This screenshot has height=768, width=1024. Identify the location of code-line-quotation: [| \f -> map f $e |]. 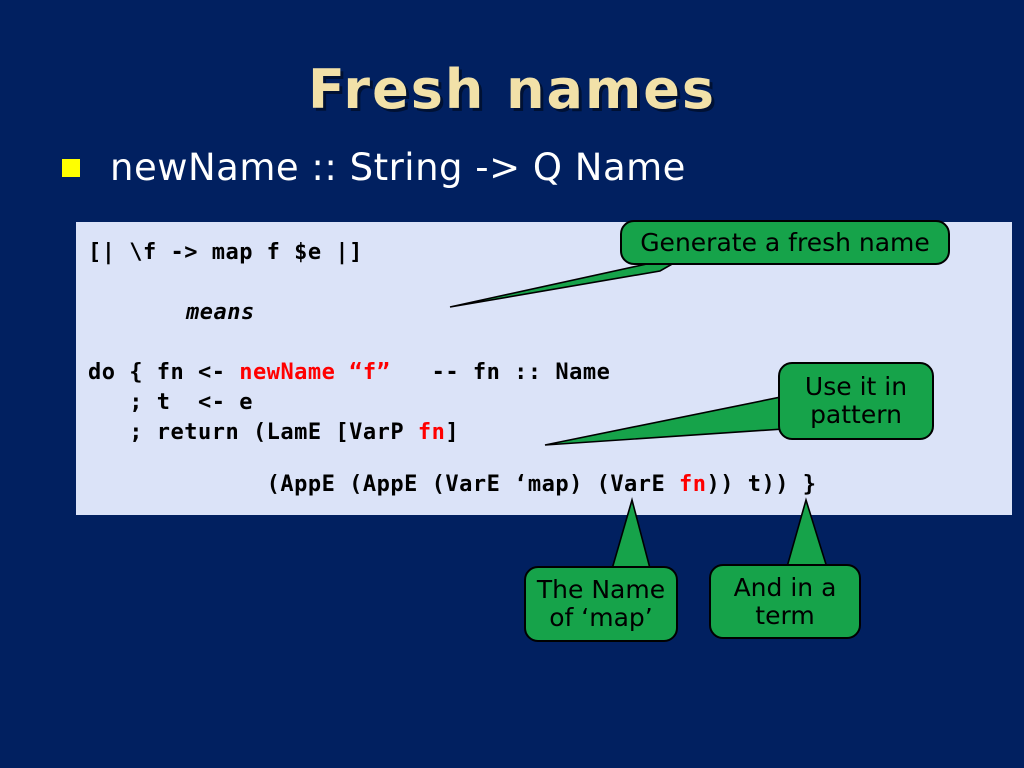
(225, 252).